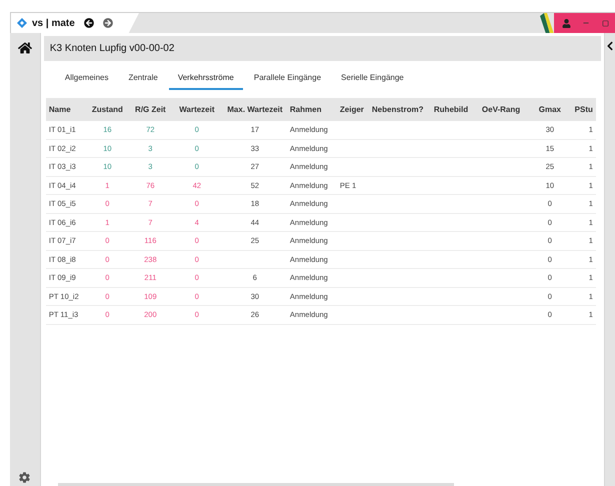  I want to click on column-header: Wartezeit, so click(197, 110).